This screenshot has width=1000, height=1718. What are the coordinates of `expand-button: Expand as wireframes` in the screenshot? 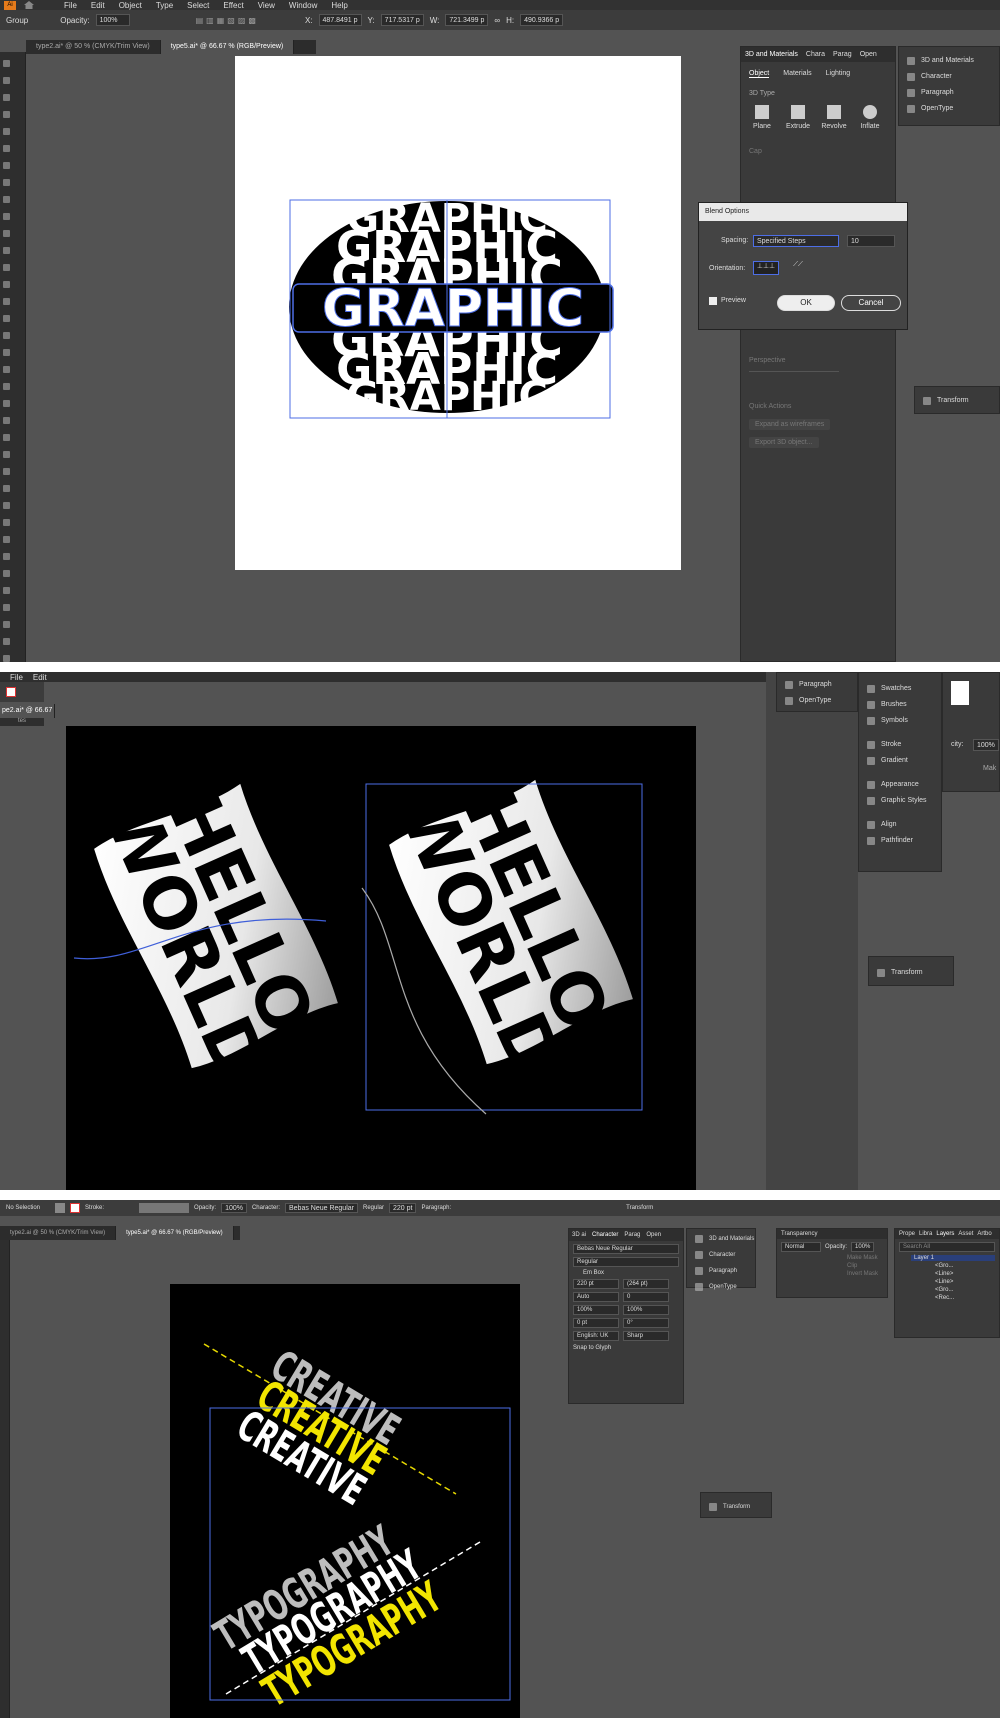 It's located at (790, 424).